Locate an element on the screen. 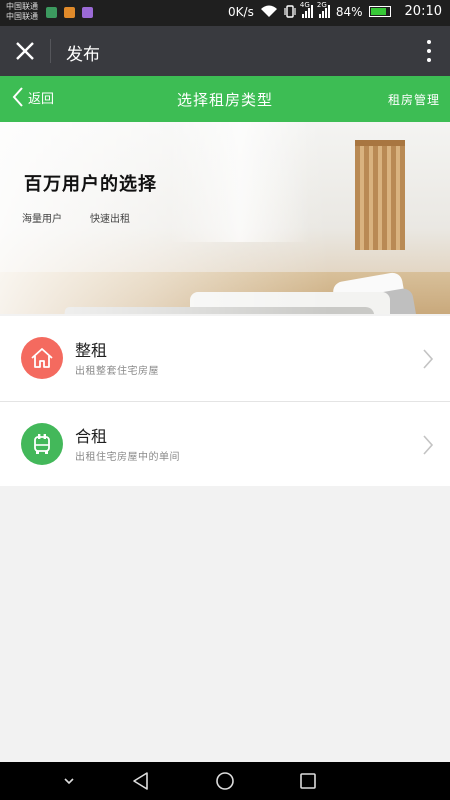 The image size is (450, 800). carrier-labels: 中国联通 中国联通 is located at coordinates (22, 12).